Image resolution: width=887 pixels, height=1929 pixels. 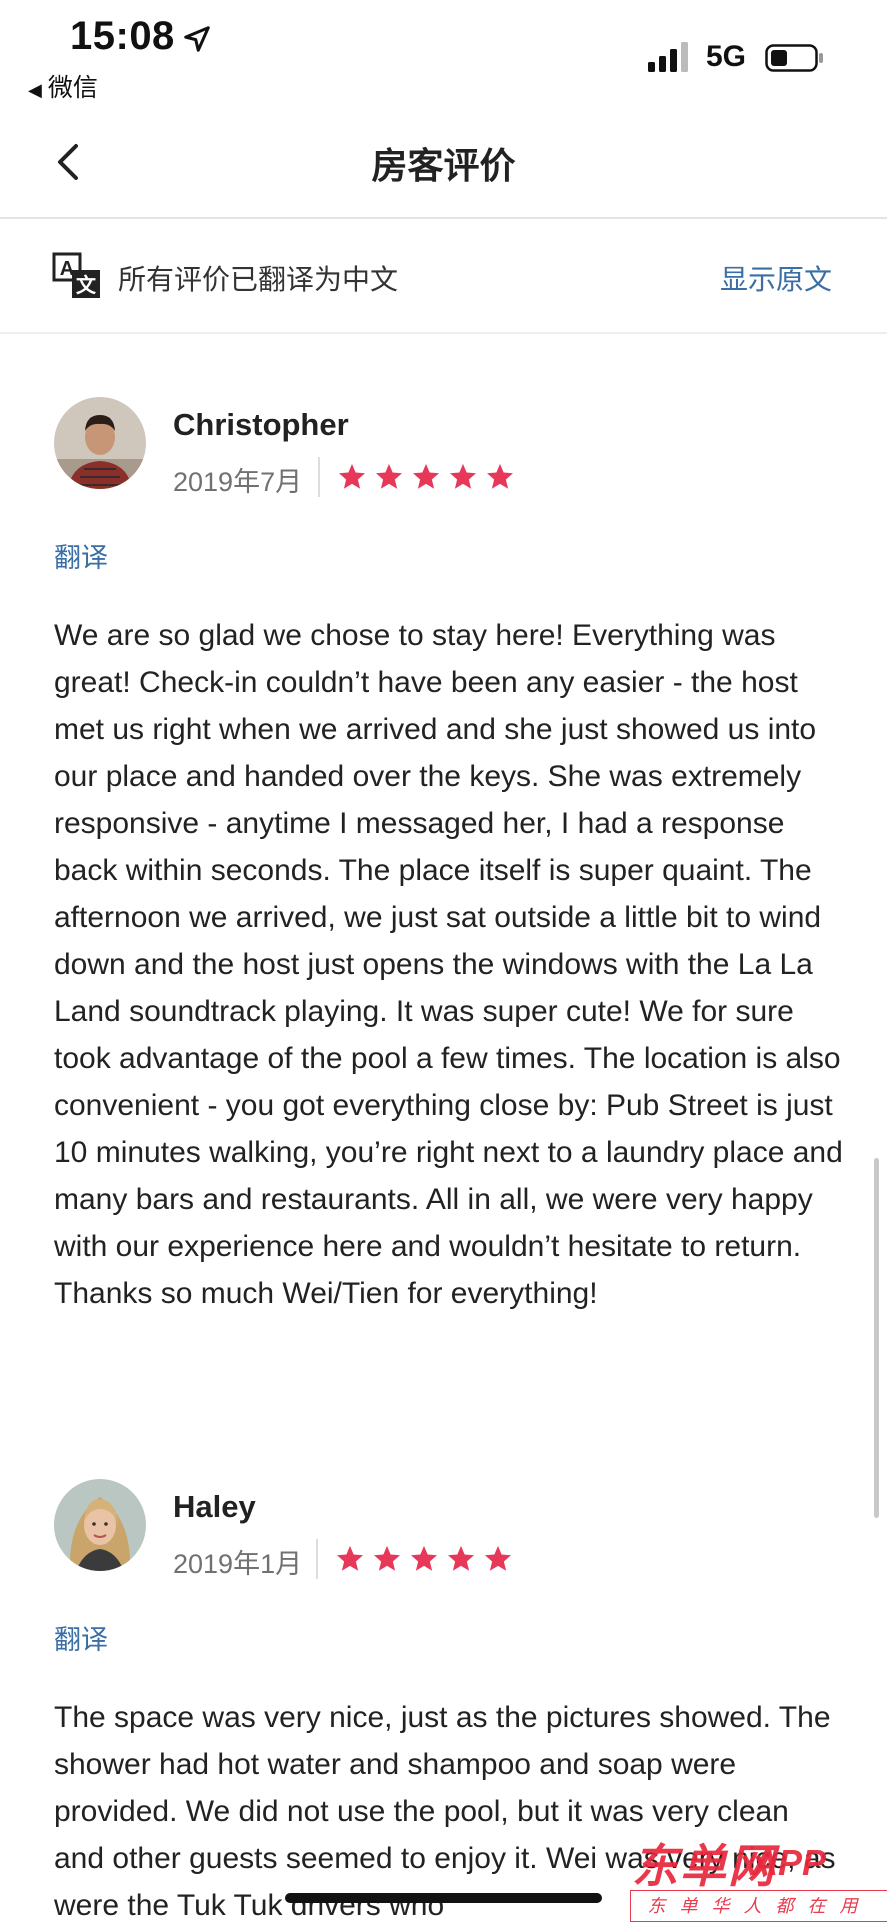 What do you see at coordinates (122, 36) in the screenshot?
I see `status-time: 15:08` at bounding box center [122, 36].